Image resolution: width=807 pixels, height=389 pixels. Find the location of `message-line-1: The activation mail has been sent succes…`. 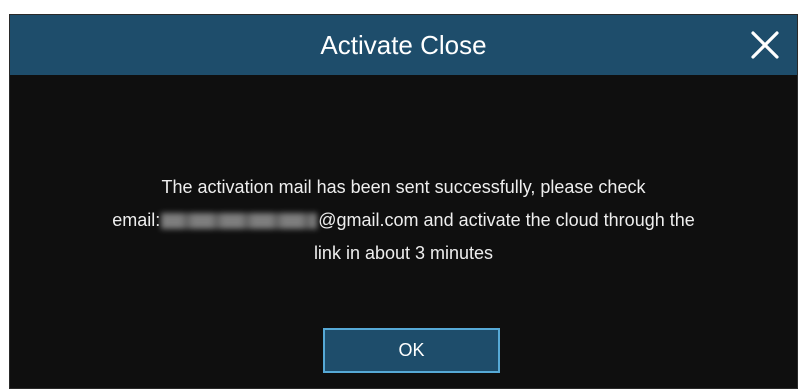

message-line-1: The activation mail has been sent succes… is located at coordinates (403, 187).